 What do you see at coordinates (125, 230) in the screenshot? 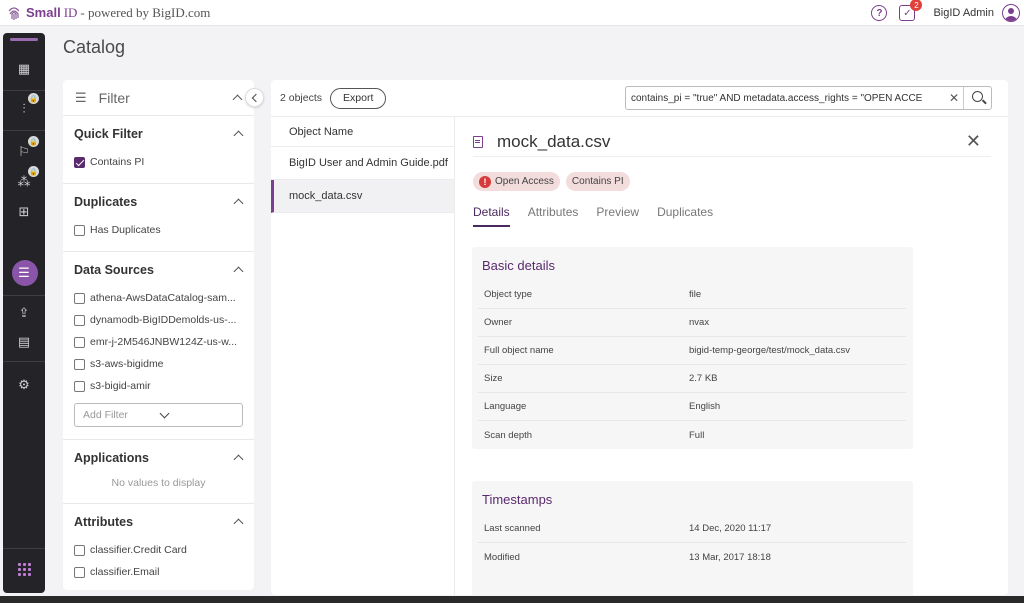
I see `checkbox-label: Has Duplicates` at bounding box center [125, 230].